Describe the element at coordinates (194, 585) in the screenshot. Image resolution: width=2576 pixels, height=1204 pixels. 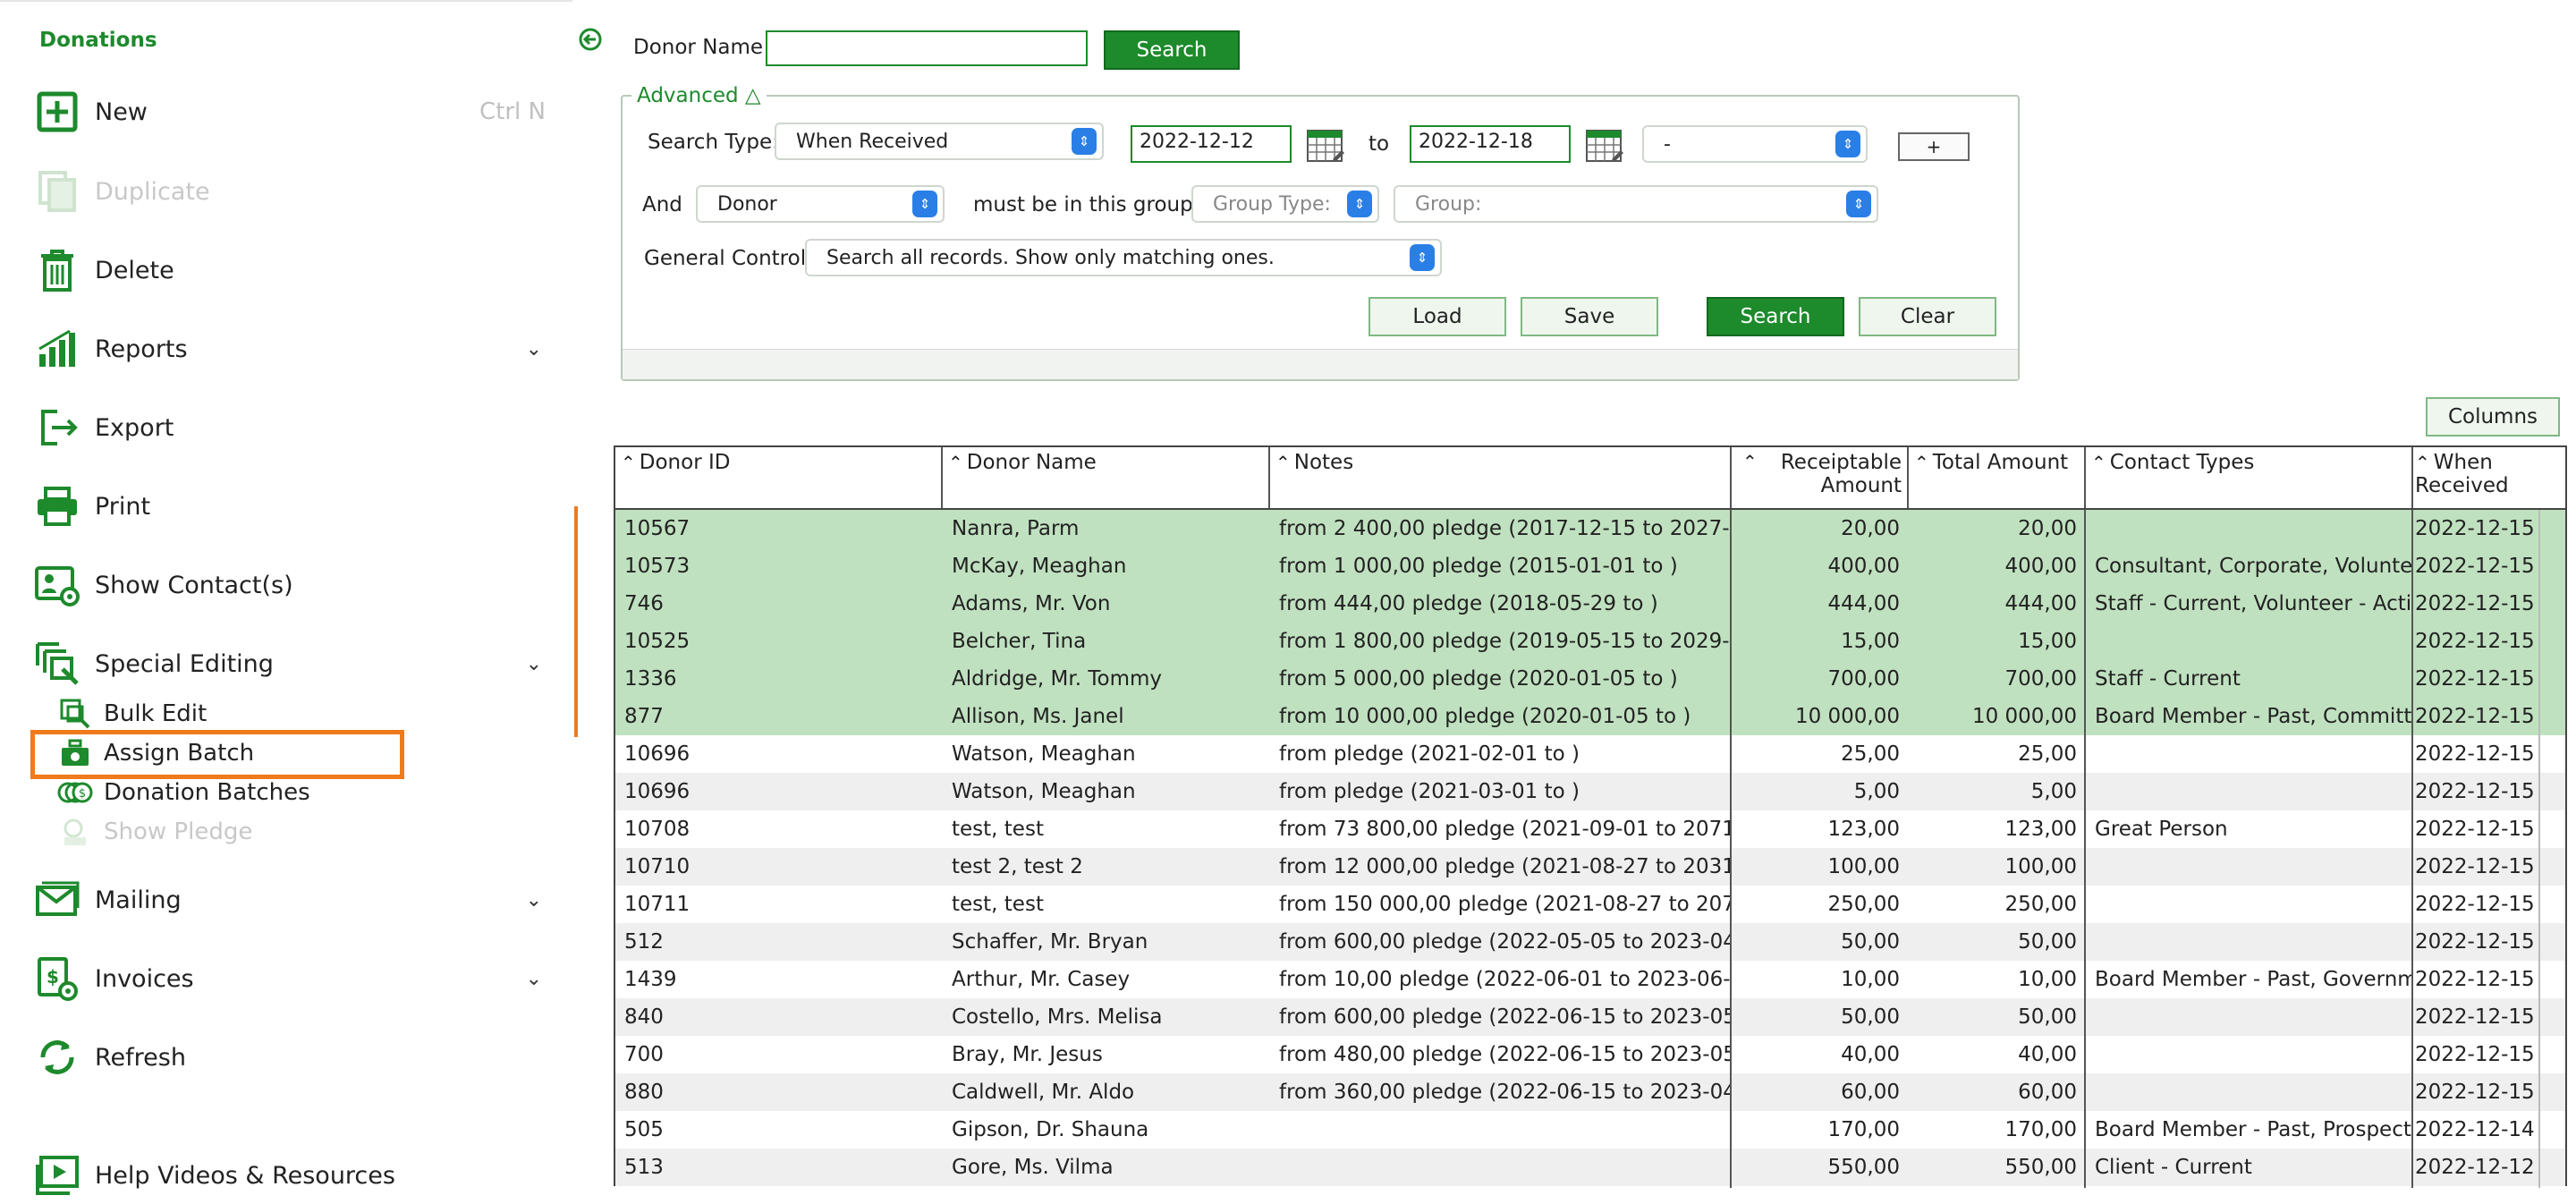
I see `sidebar-item-label: Show Contact(s)` at that location.